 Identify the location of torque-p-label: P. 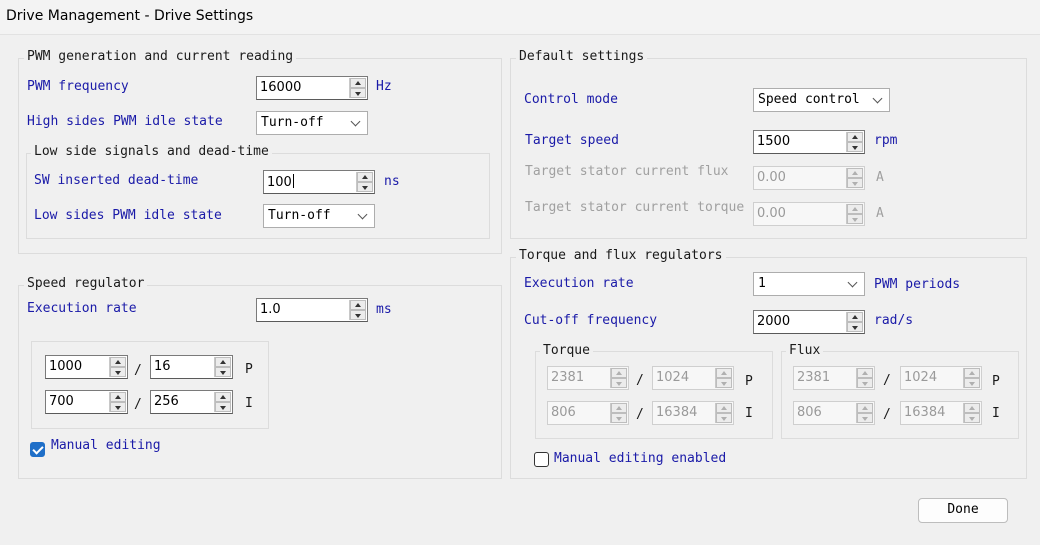
(749, 381).